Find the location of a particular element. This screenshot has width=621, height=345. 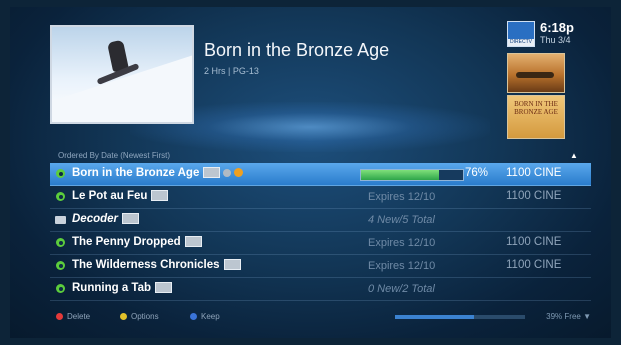

disk-space-bar is located at coordinates (460, 317).